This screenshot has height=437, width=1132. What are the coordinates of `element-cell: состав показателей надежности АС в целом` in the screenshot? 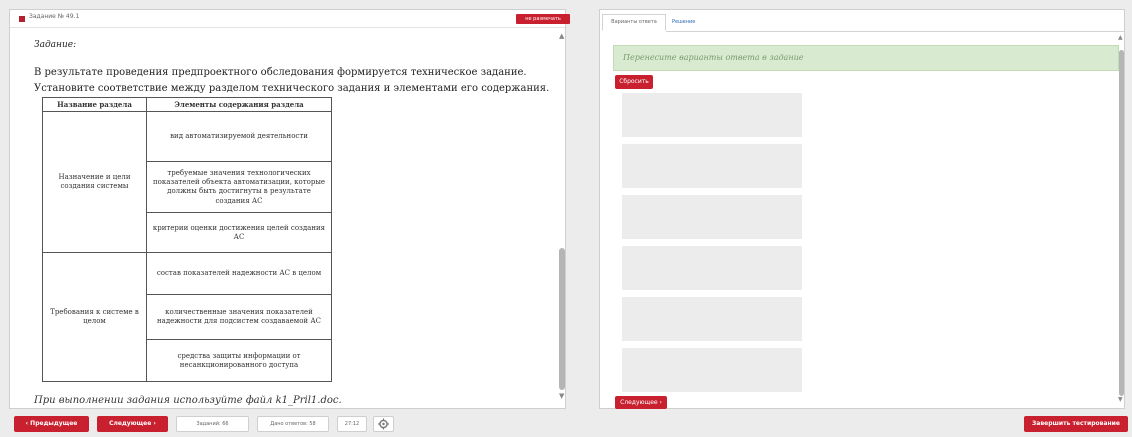 It's located at (239, 274).